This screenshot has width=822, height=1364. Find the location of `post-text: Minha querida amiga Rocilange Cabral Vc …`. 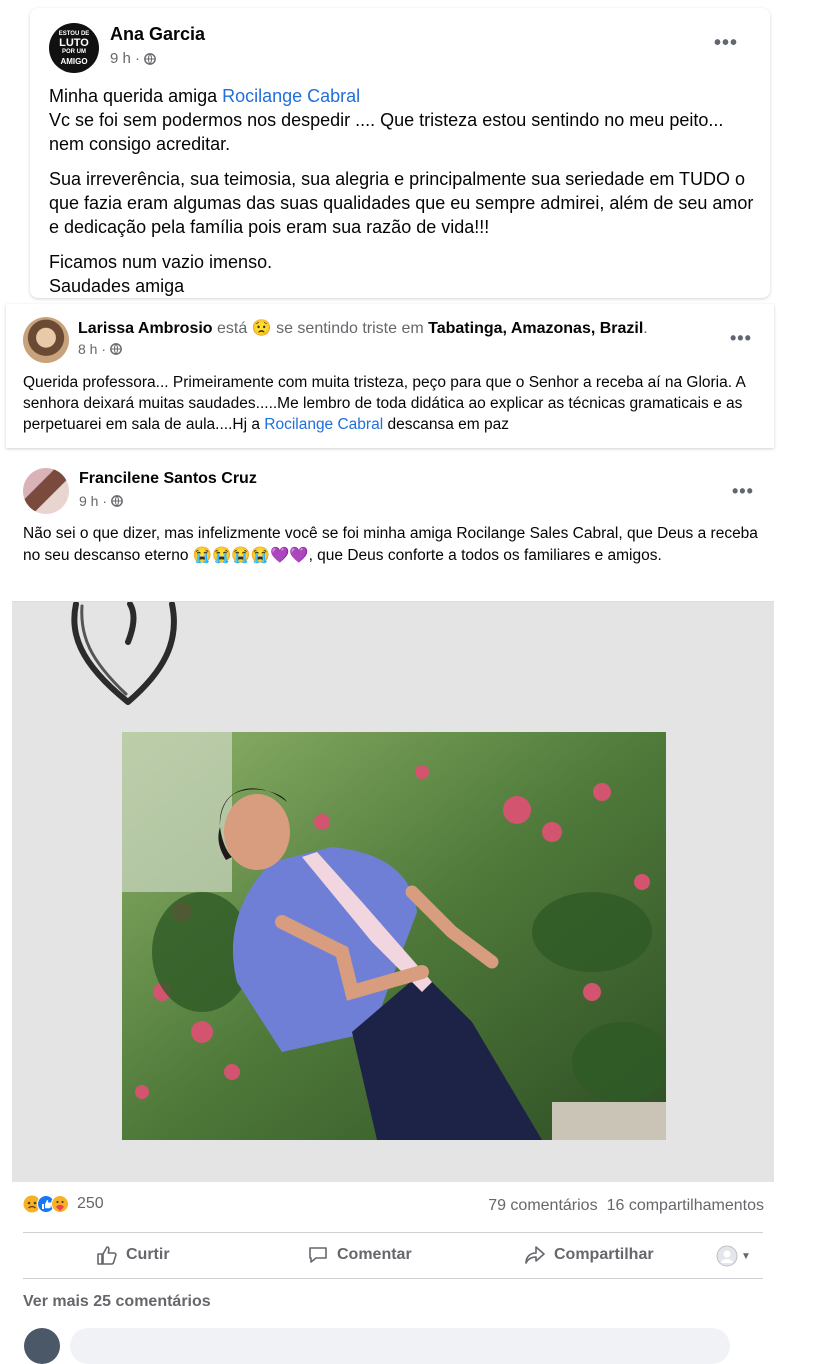

post-text: Minha querida amiga Rocilange Cabral Vc … is located at coordinates (404, 191).